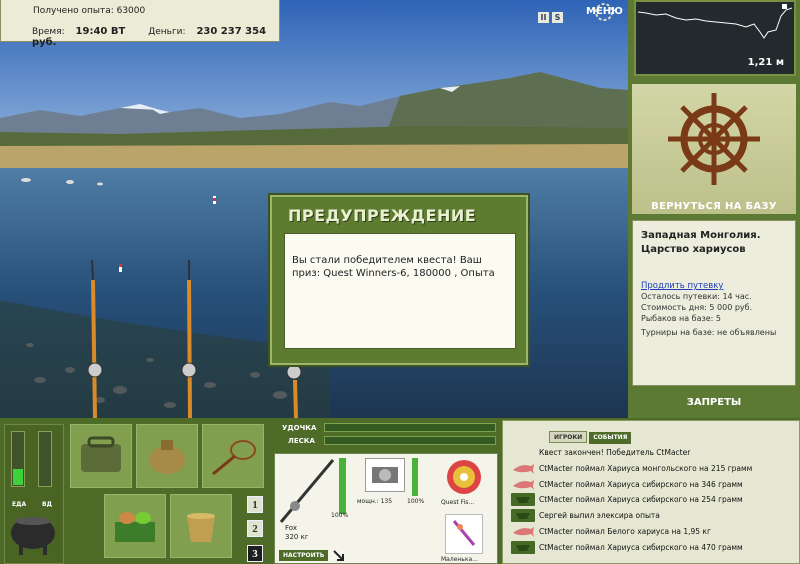 This screenshot has height=564, width=800. What do you see at coordinates (410, 427) in the screenshot?
I see `rod-strength-bar` at bounding box center [410, 427].